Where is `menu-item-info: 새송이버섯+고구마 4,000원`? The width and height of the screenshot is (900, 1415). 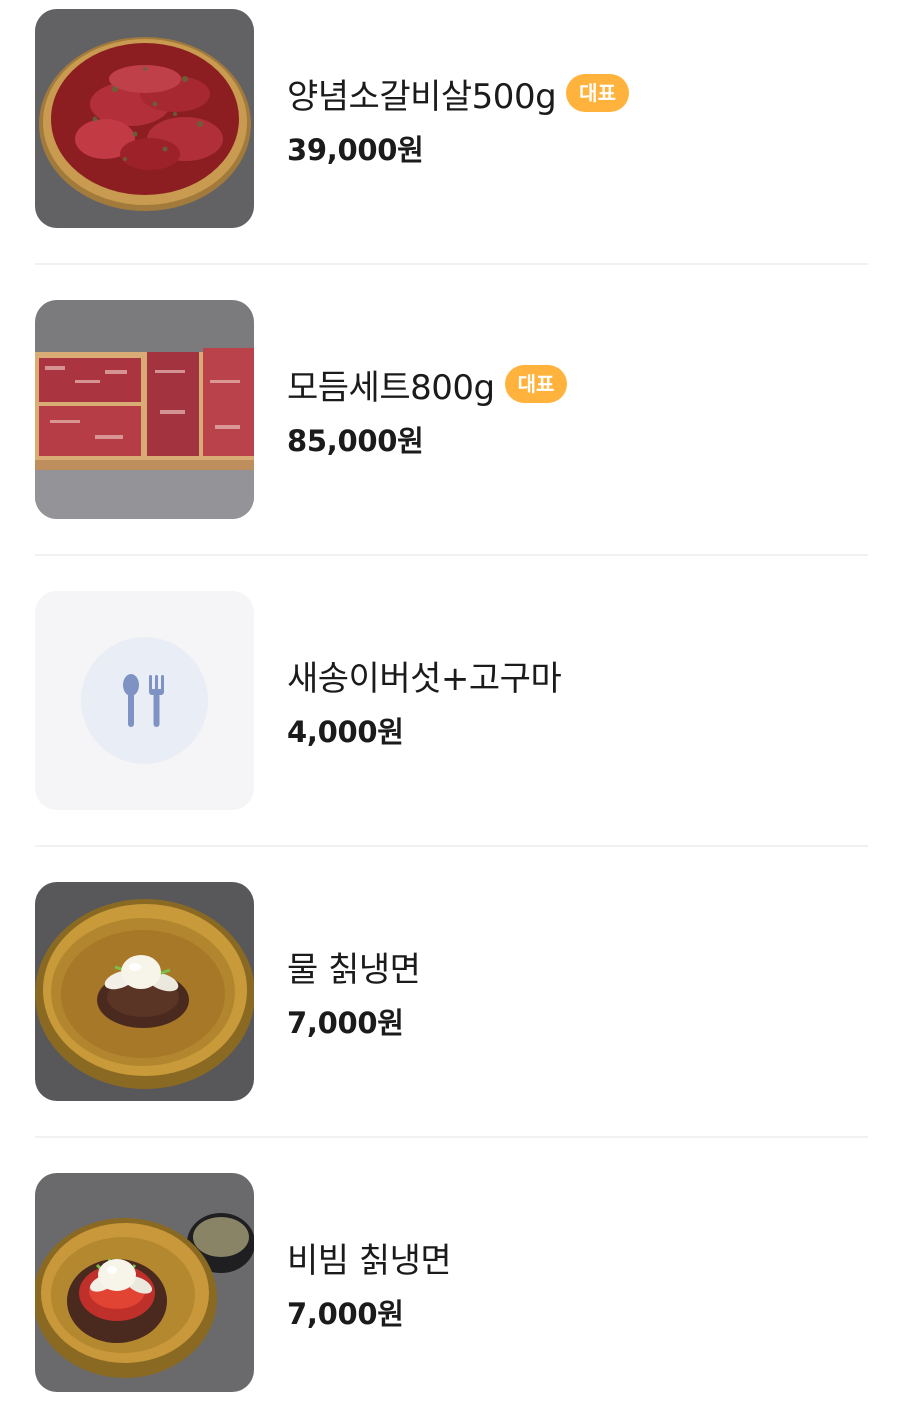 menu-item-info: 새송이버섯+고구마 4,000원 is located at coordinates (567, 700).